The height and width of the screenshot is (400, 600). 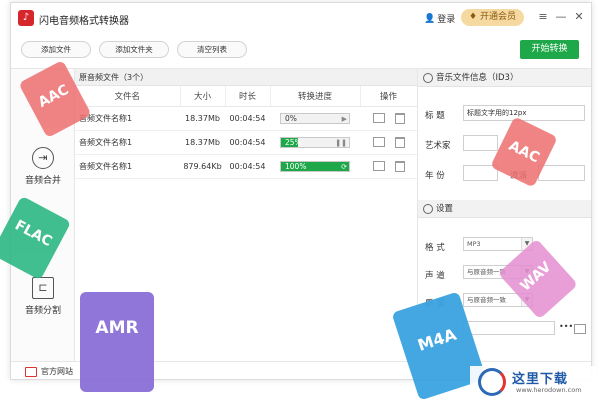 I want to click on col-progress: 转换进度, so click(x=315, y=96).